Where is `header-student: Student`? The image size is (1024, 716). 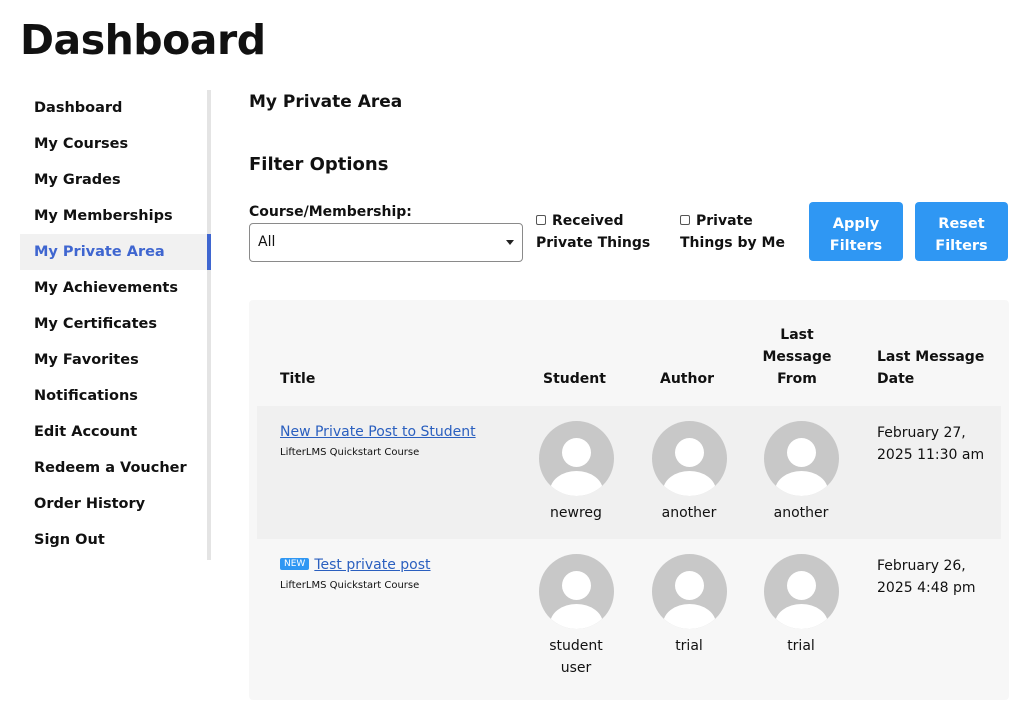
header-student: Student is located at coordinates (574, 379).